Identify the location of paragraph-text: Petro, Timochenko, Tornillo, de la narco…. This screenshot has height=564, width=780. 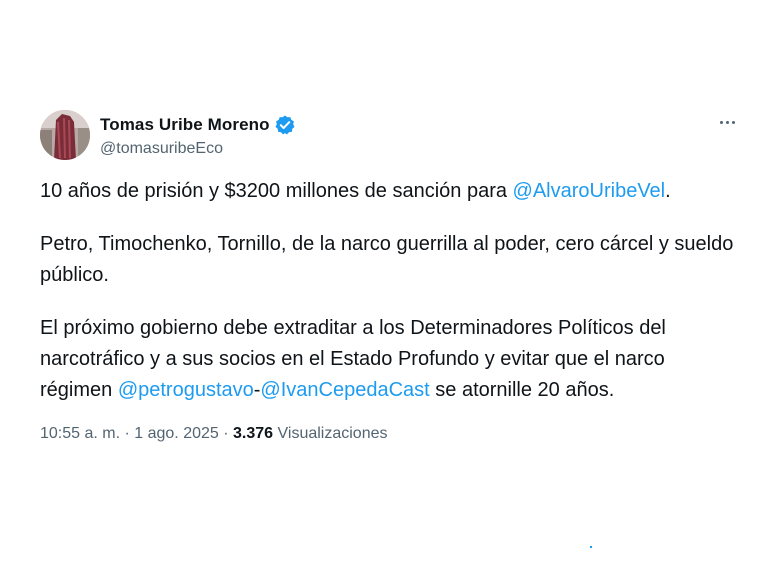
(387, 259).